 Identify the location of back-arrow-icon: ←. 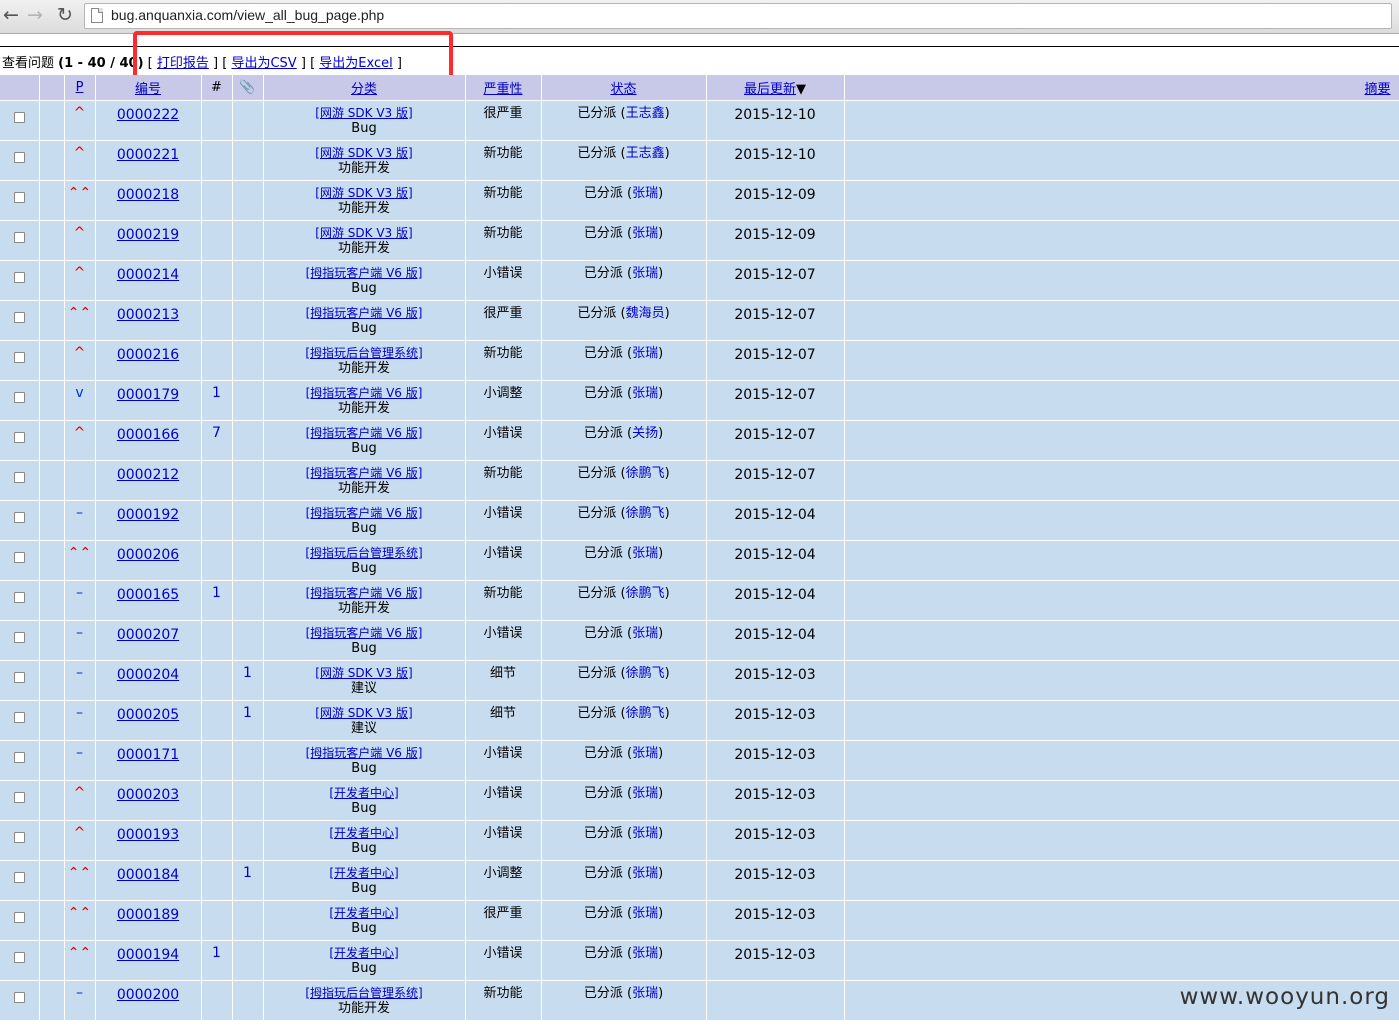
(11, 15).